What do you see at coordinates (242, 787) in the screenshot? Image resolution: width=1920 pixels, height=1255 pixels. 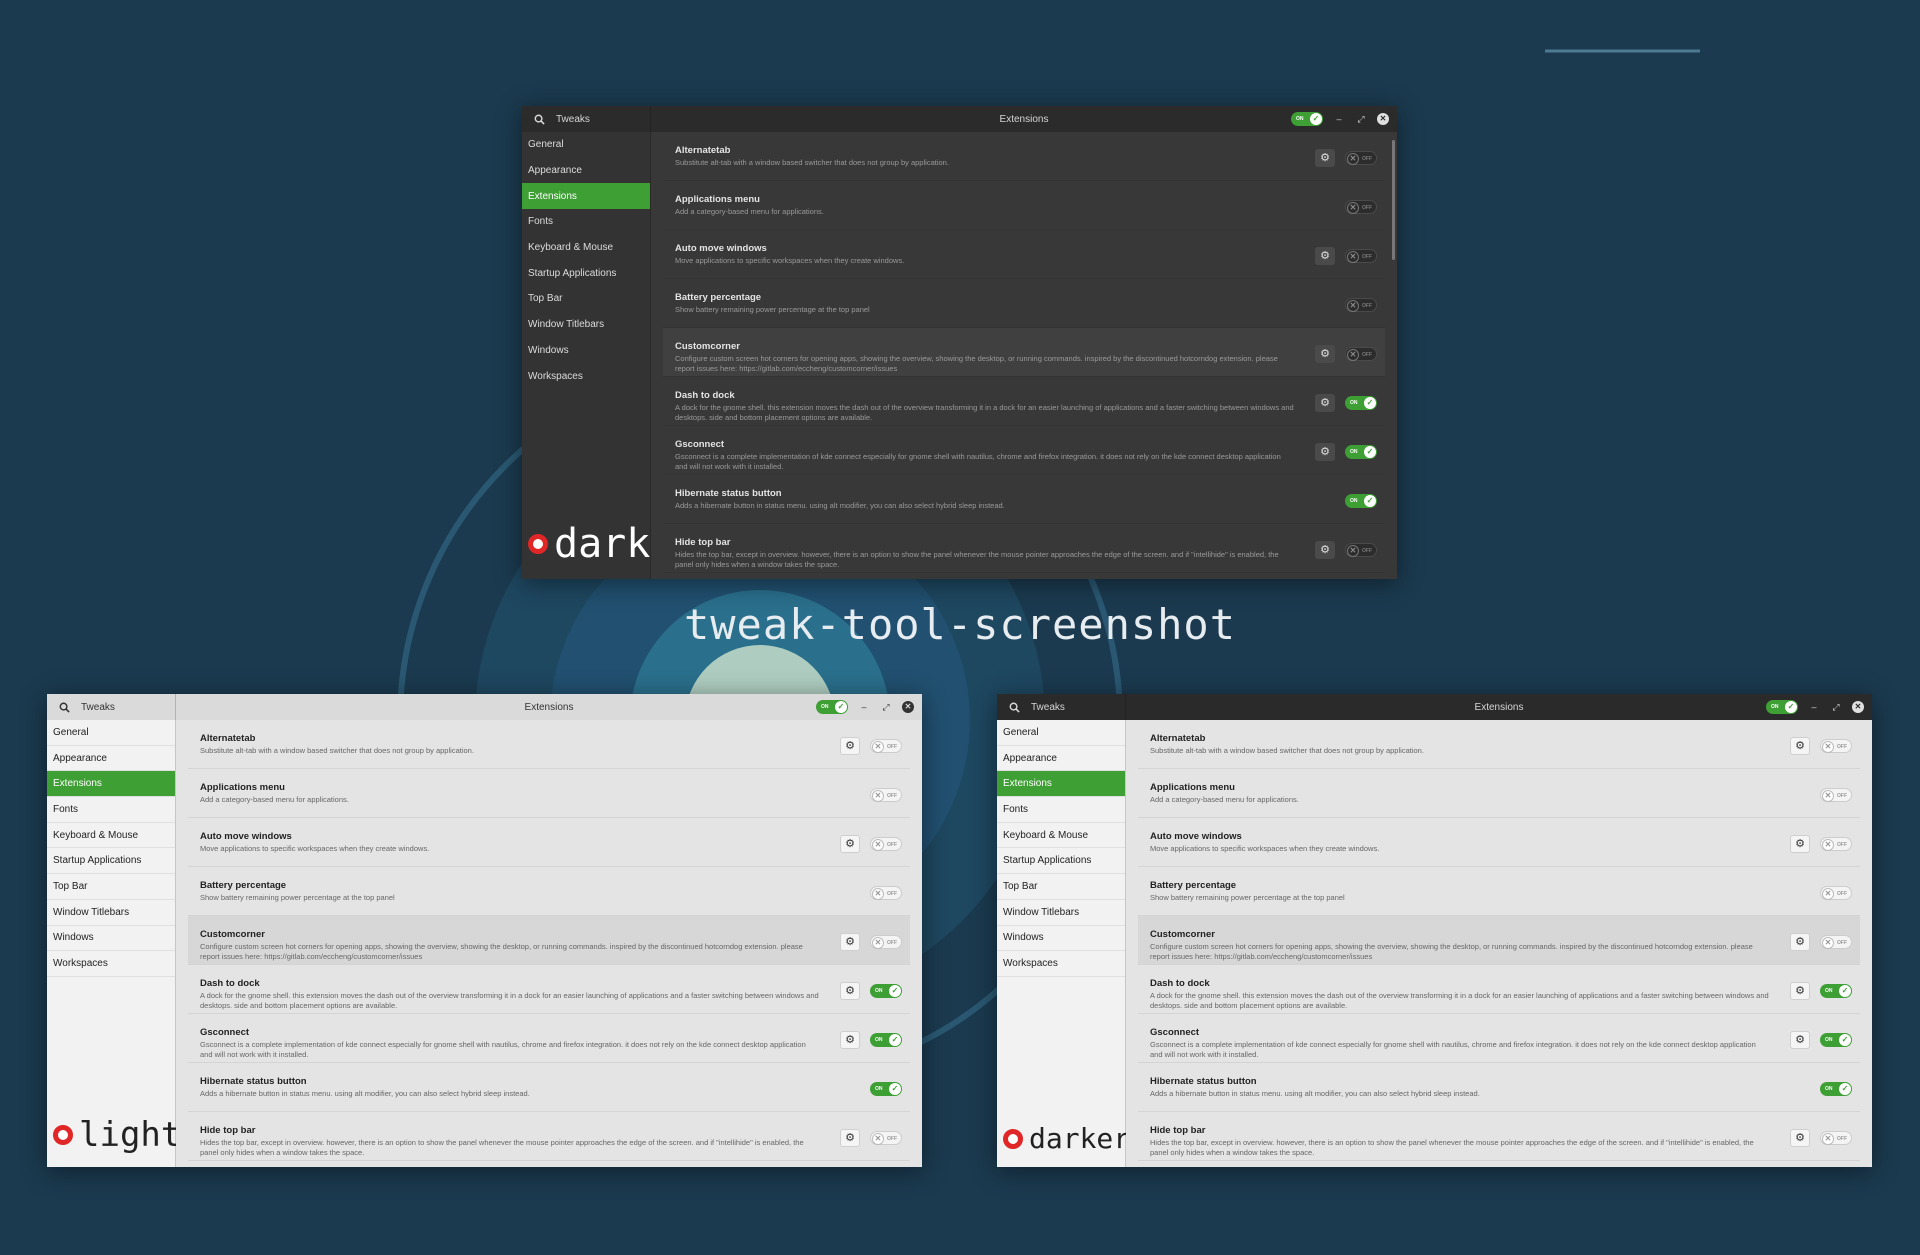 I see `extension-name: Applications menu` at bounding box center [242, 787].